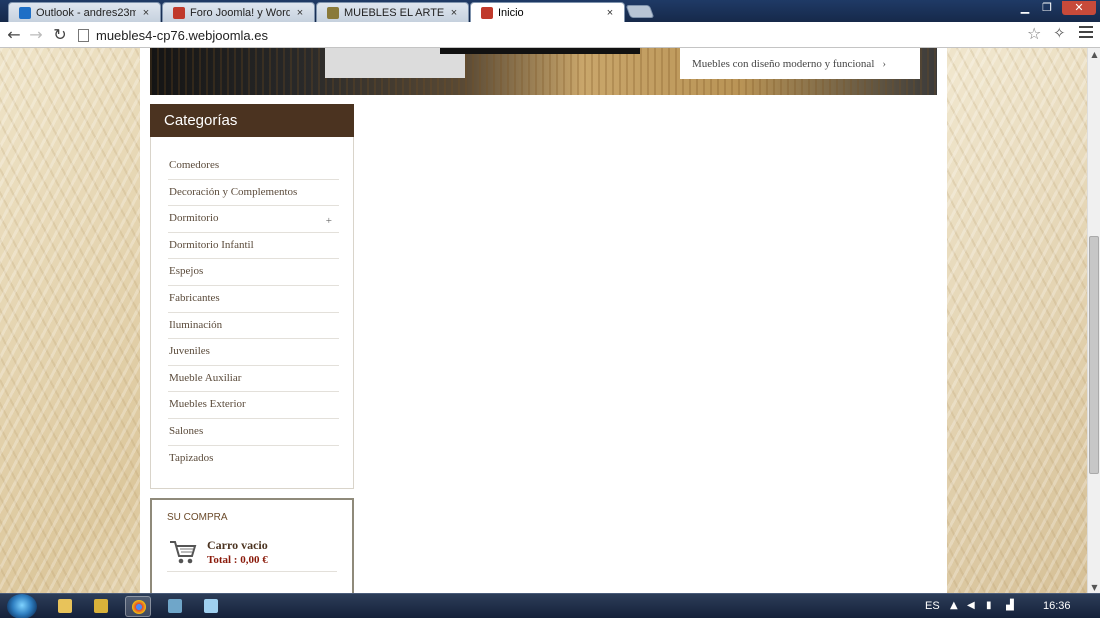 The image size is (1100, 618). I want to click on system-clock: 16:36, so click(1057, 606).